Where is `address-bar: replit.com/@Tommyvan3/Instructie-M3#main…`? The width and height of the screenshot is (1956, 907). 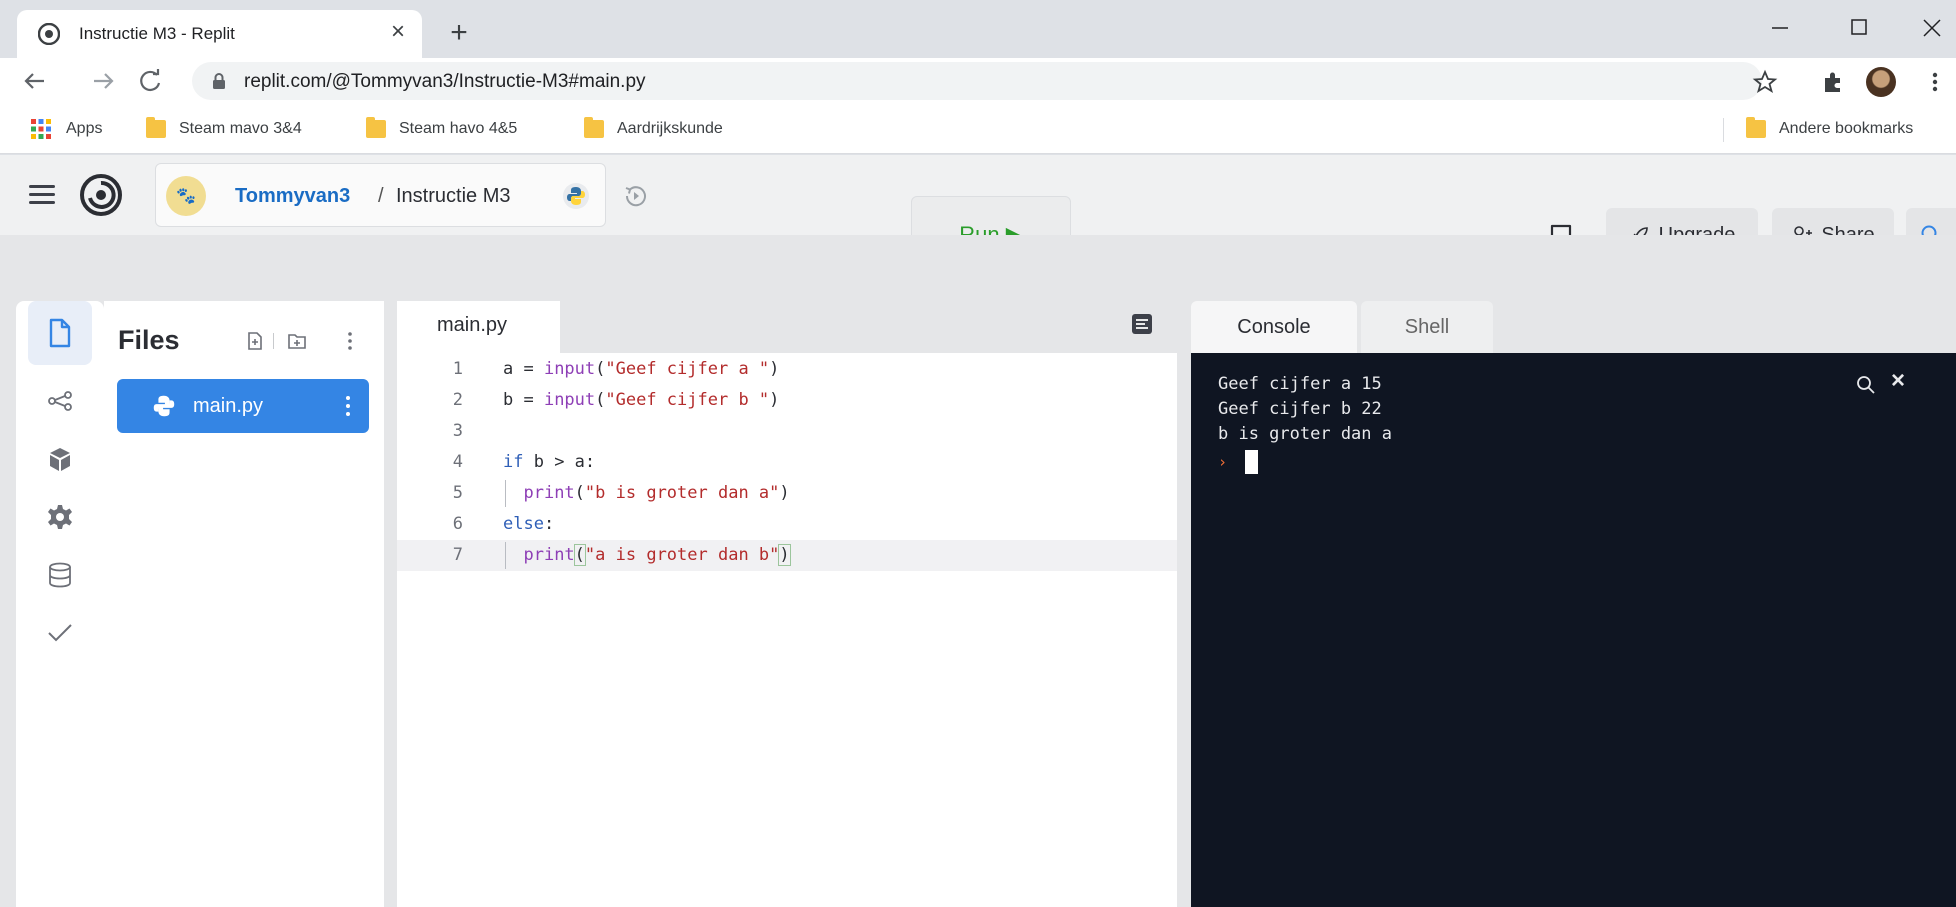
address-bar: replit.com/@Tommyvan3/Instructie-M3#main… is located at coordinates (977, 81).